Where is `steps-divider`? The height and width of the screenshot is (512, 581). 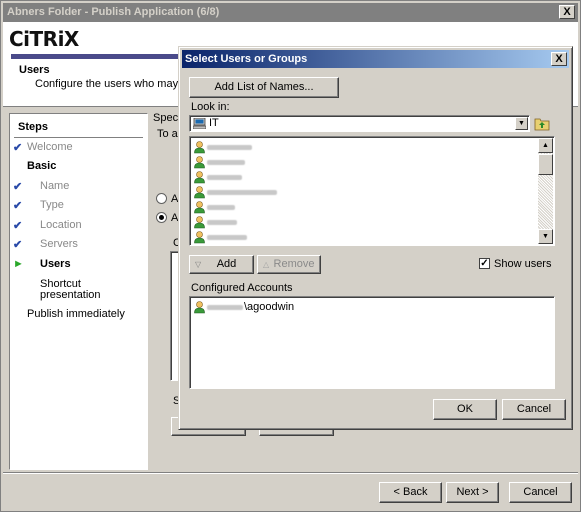
steps-divider is located at coordinates (78, 137).